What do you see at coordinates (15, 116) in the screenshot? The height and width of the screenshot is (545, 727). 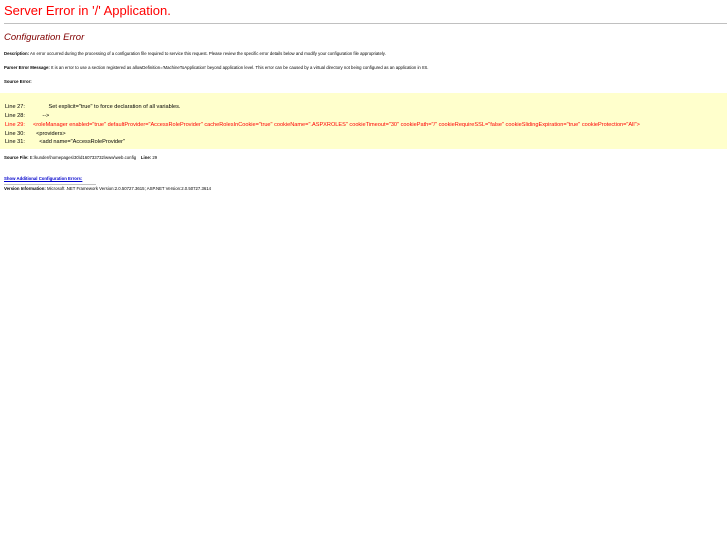 I see `line-number: Line 28:` at bounding box center [15, 116].